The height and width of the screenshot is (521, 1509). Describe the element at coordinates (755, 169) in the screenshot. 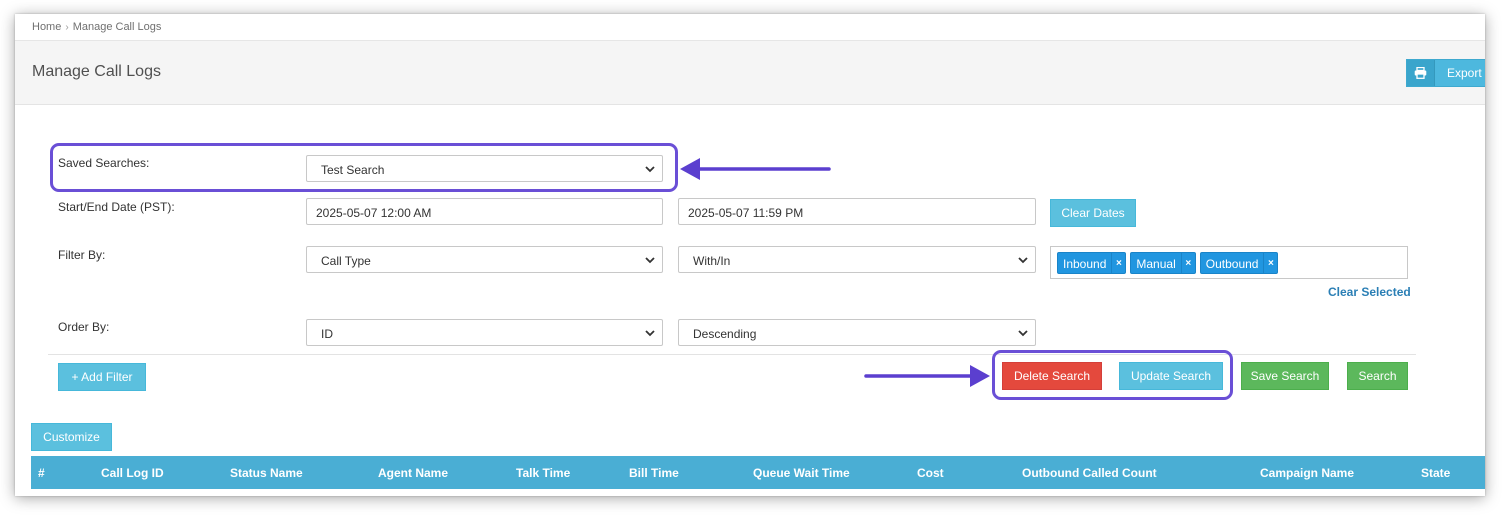

I see `annotation-arrow-left-icon` at that location.